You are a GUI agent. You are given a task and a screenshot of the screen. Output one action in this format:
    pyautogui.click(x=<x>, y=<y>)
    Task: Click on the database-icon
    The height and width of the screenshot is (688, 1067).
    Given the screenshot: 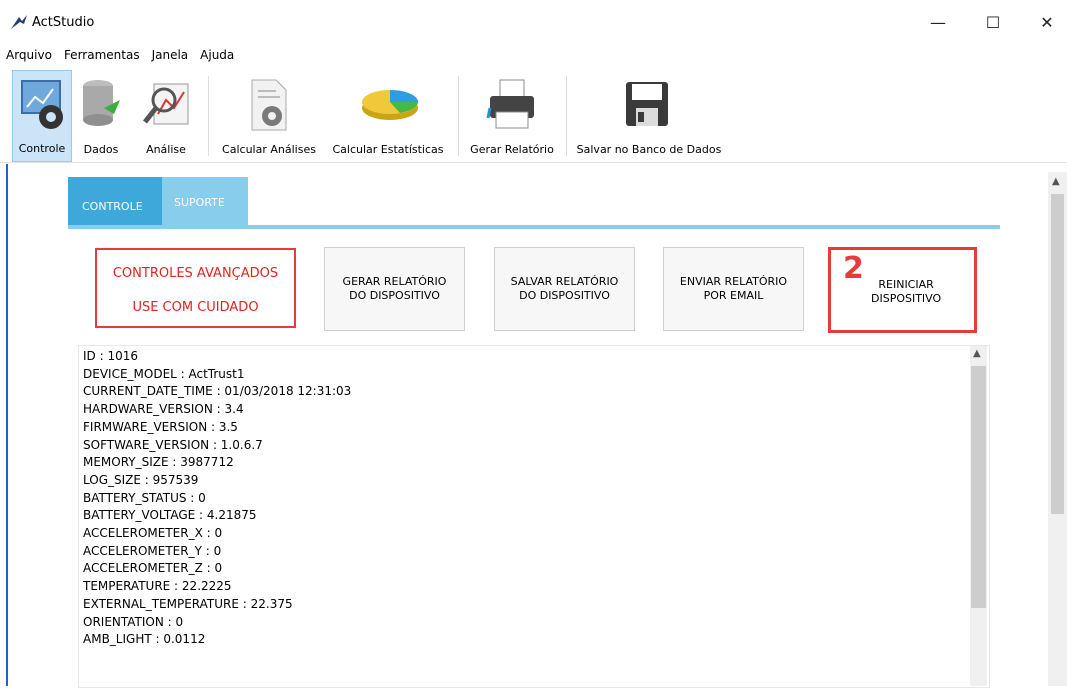 What is the action you would take?
    pyautogui.click(x=101, y=103)
    